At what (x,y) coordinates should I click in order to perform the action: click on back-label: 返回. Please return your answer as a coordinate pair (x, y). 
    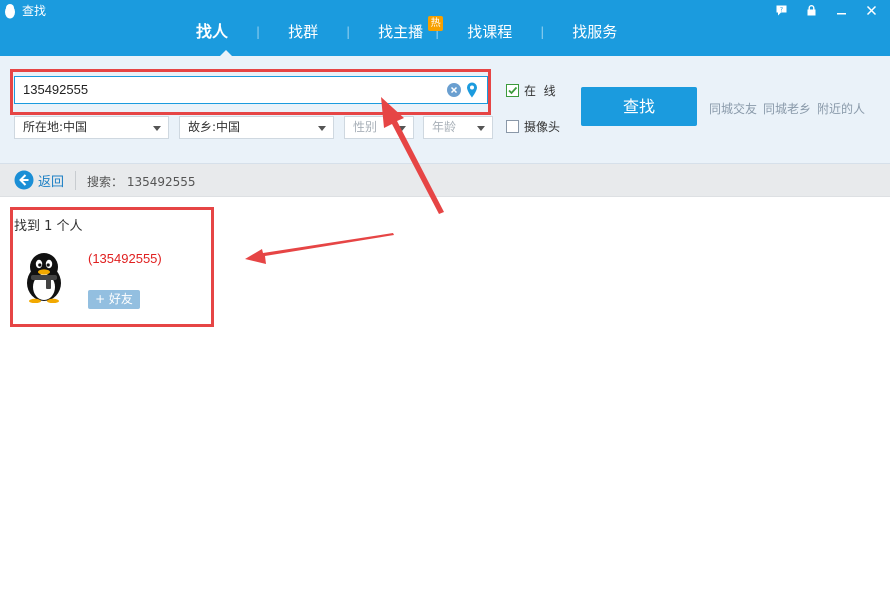
    Looking at the image, I should click on (51, 182).